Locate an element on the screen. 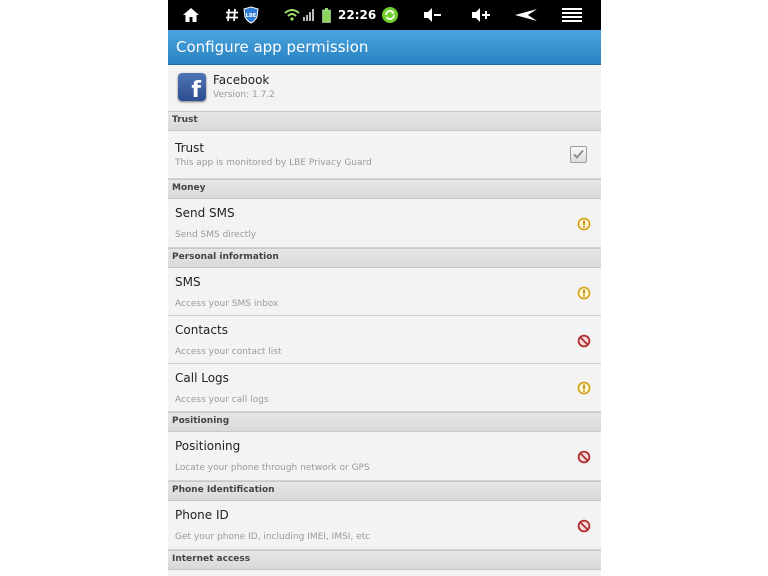 Image resolution: width=768 pixels, height=576 pixels. permission-row-call-logs: Call Logs Access your call logs is located at coordinates (384, 388).